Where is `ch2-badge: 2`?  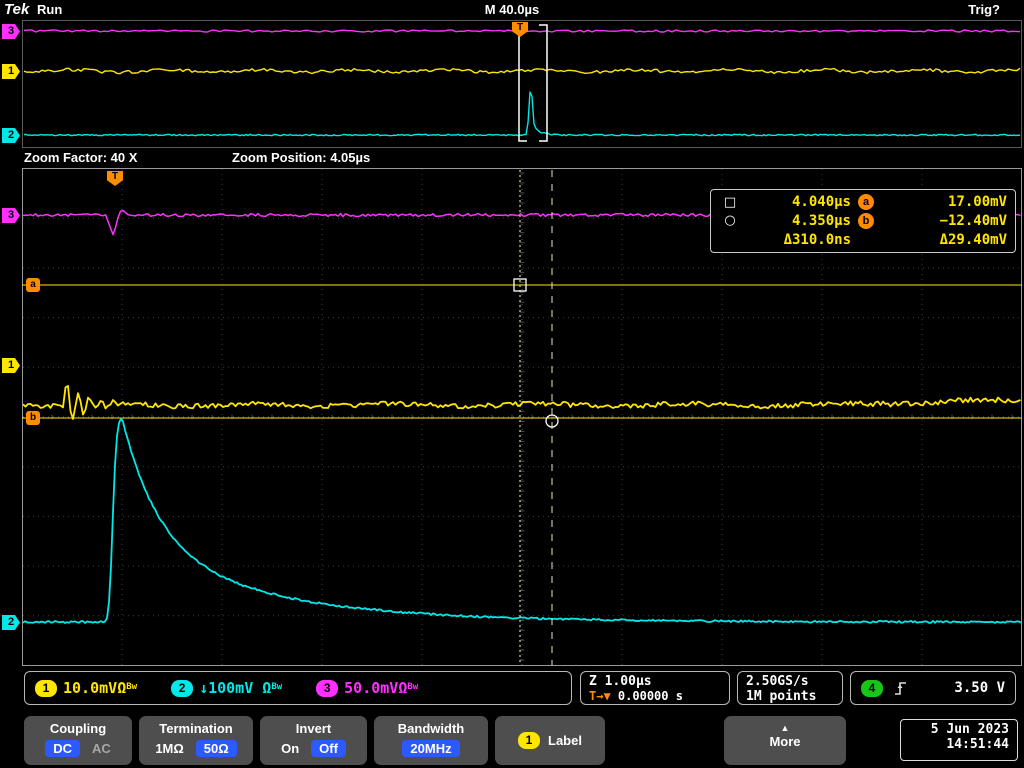
ch2-badge: 2 is located at coordinates (182, 688).